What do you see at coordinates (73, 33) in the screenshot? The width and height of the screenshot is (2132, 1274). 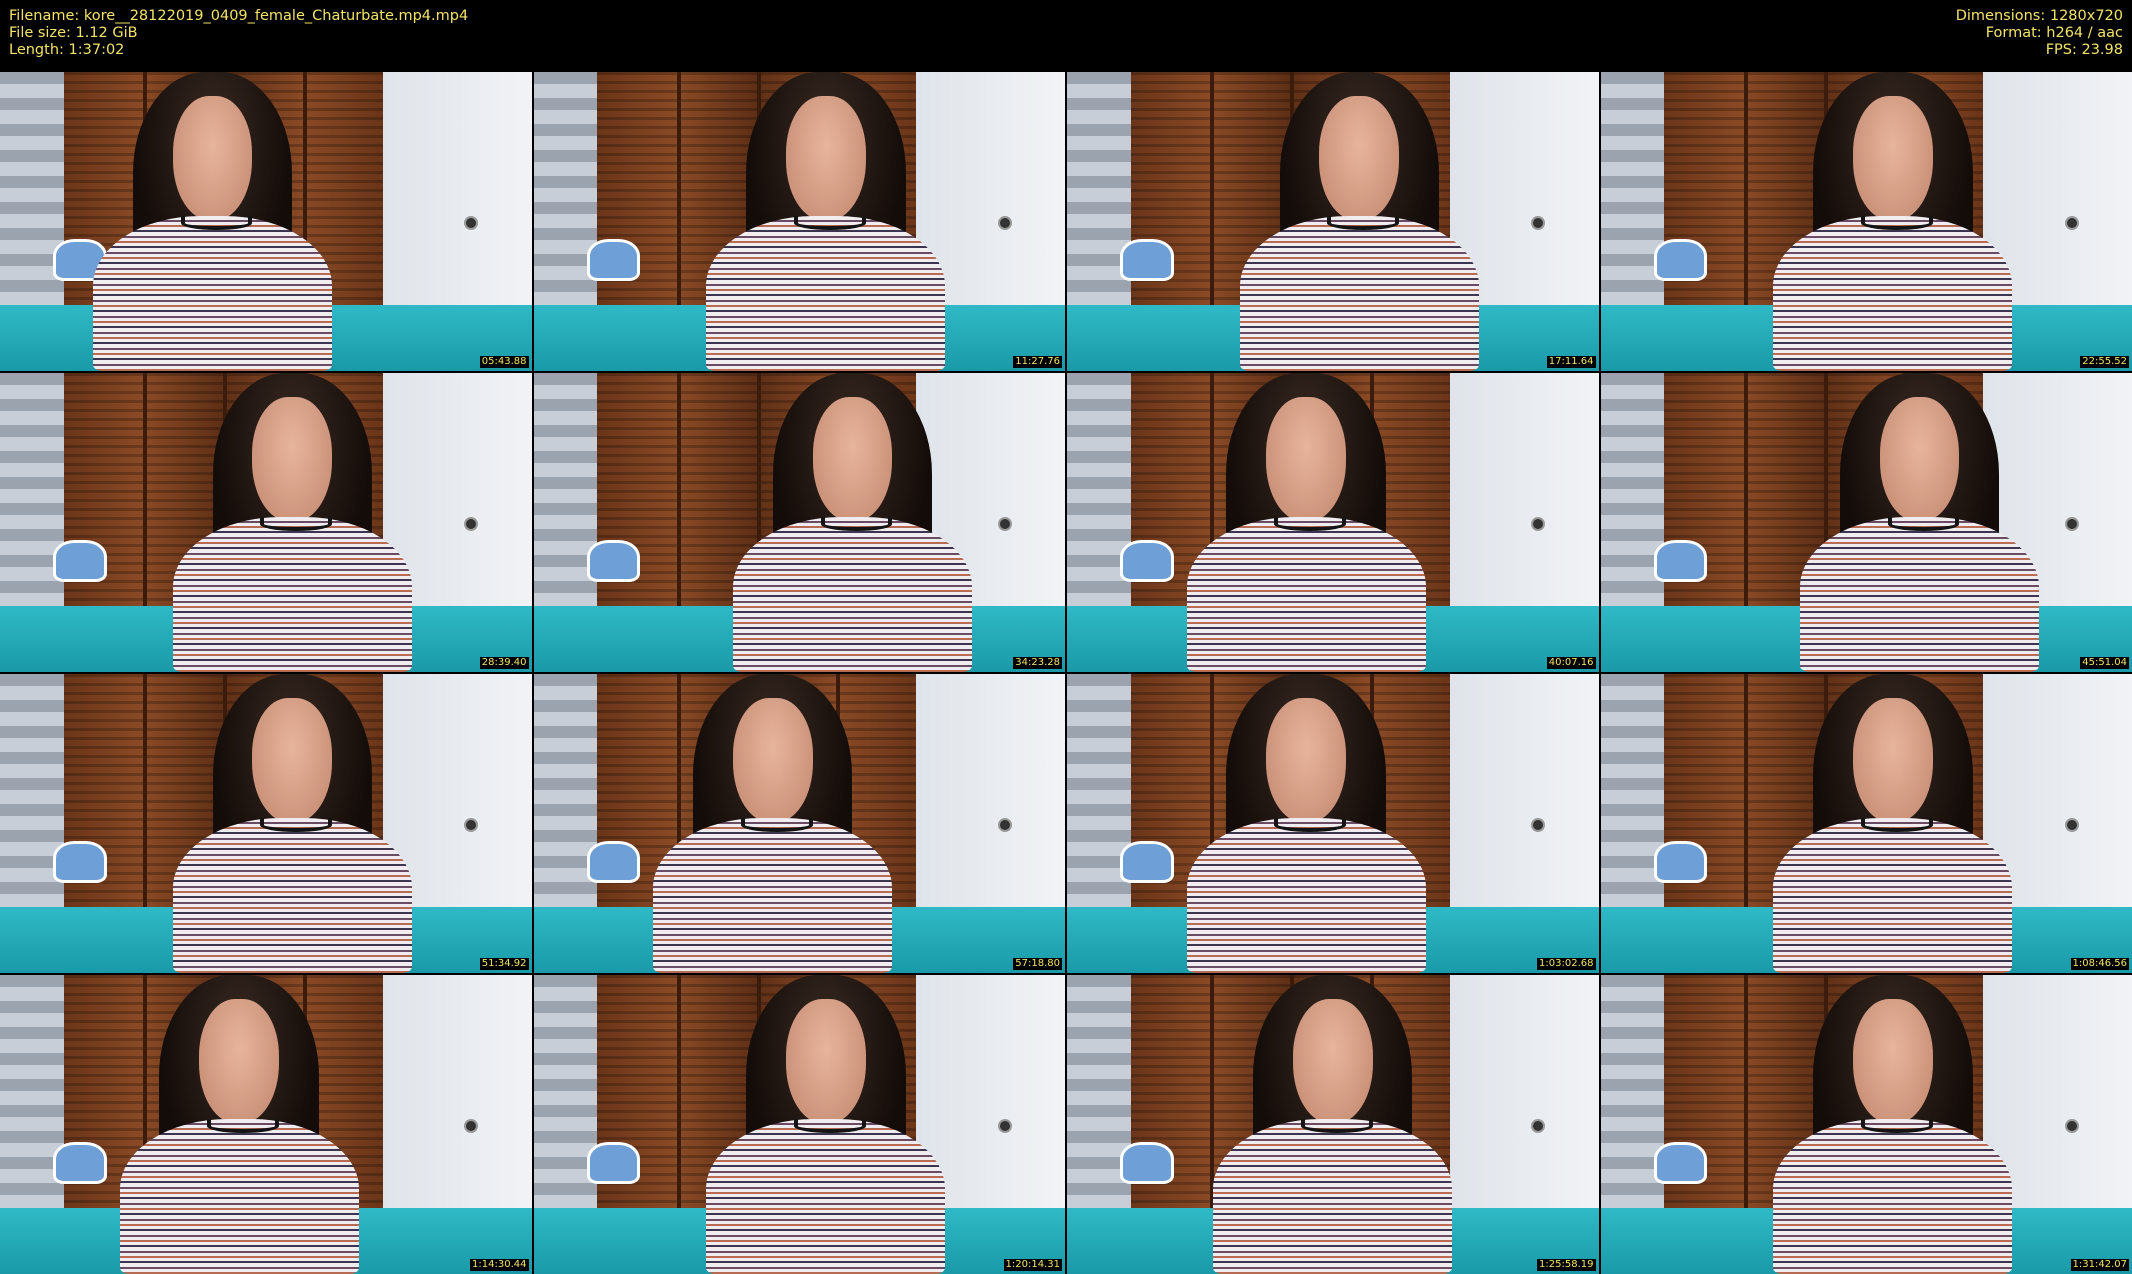 I see `file-size-text: File size: 1.12 GiB` at bounding box center [73, 33].